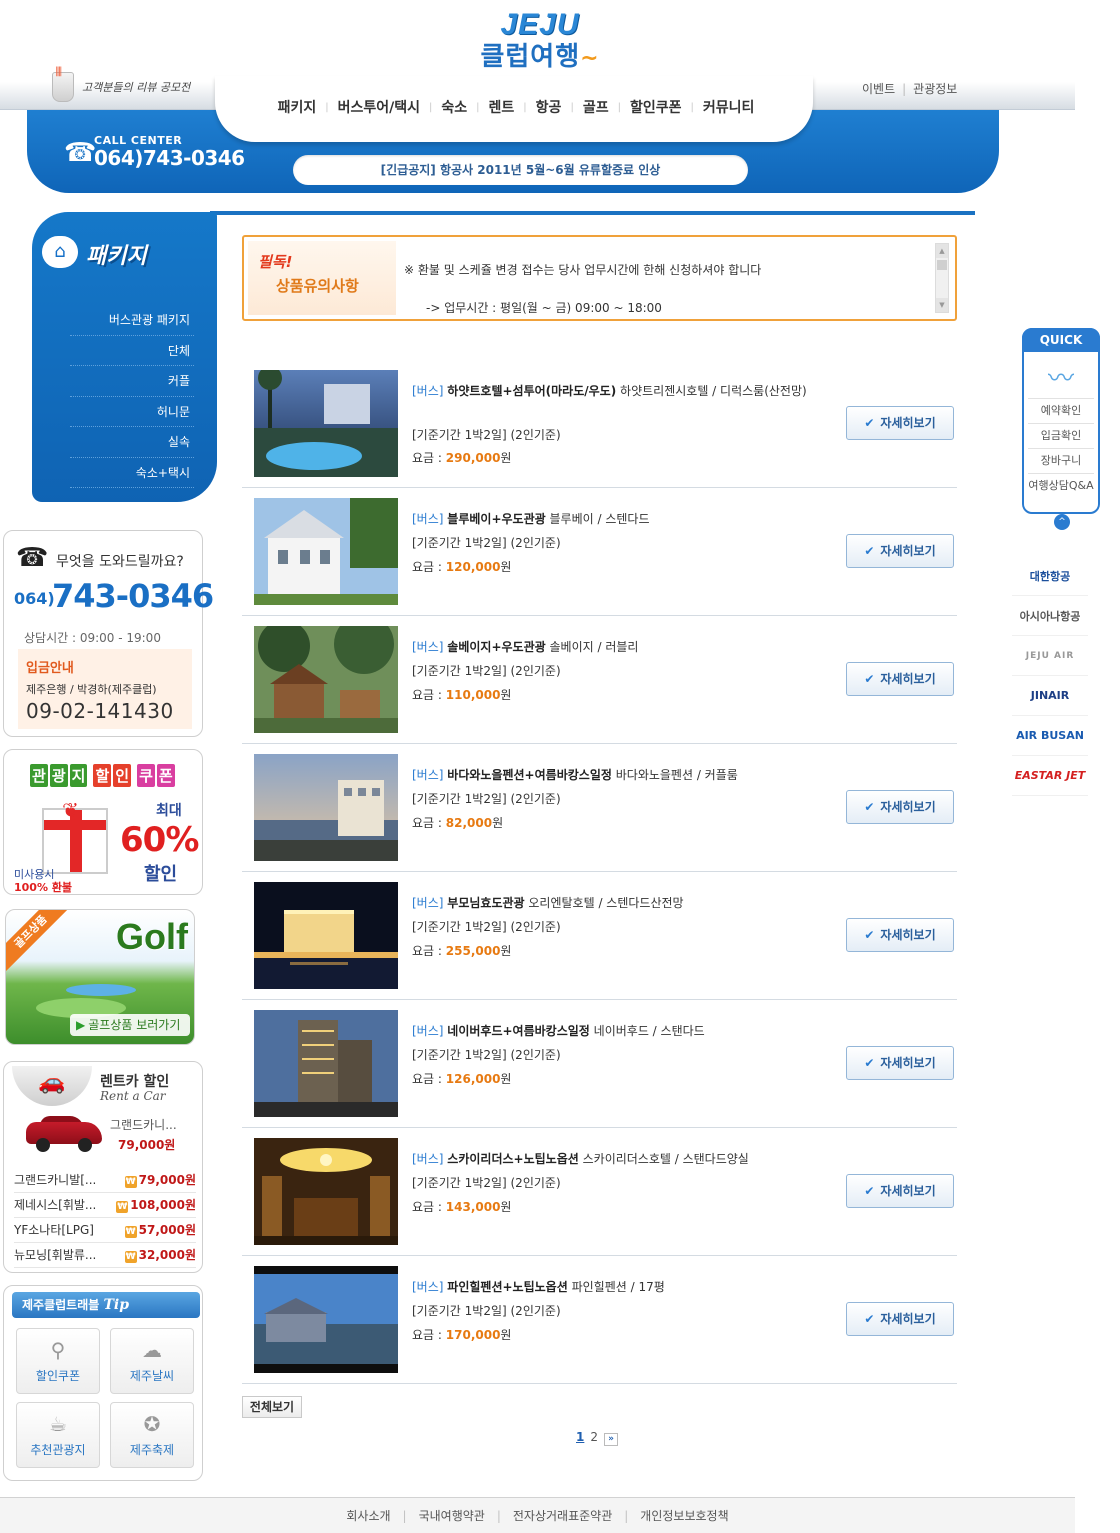  I want to click on golf-link-button: ▶ 골프상품 보러가기, so click(130, 1025).